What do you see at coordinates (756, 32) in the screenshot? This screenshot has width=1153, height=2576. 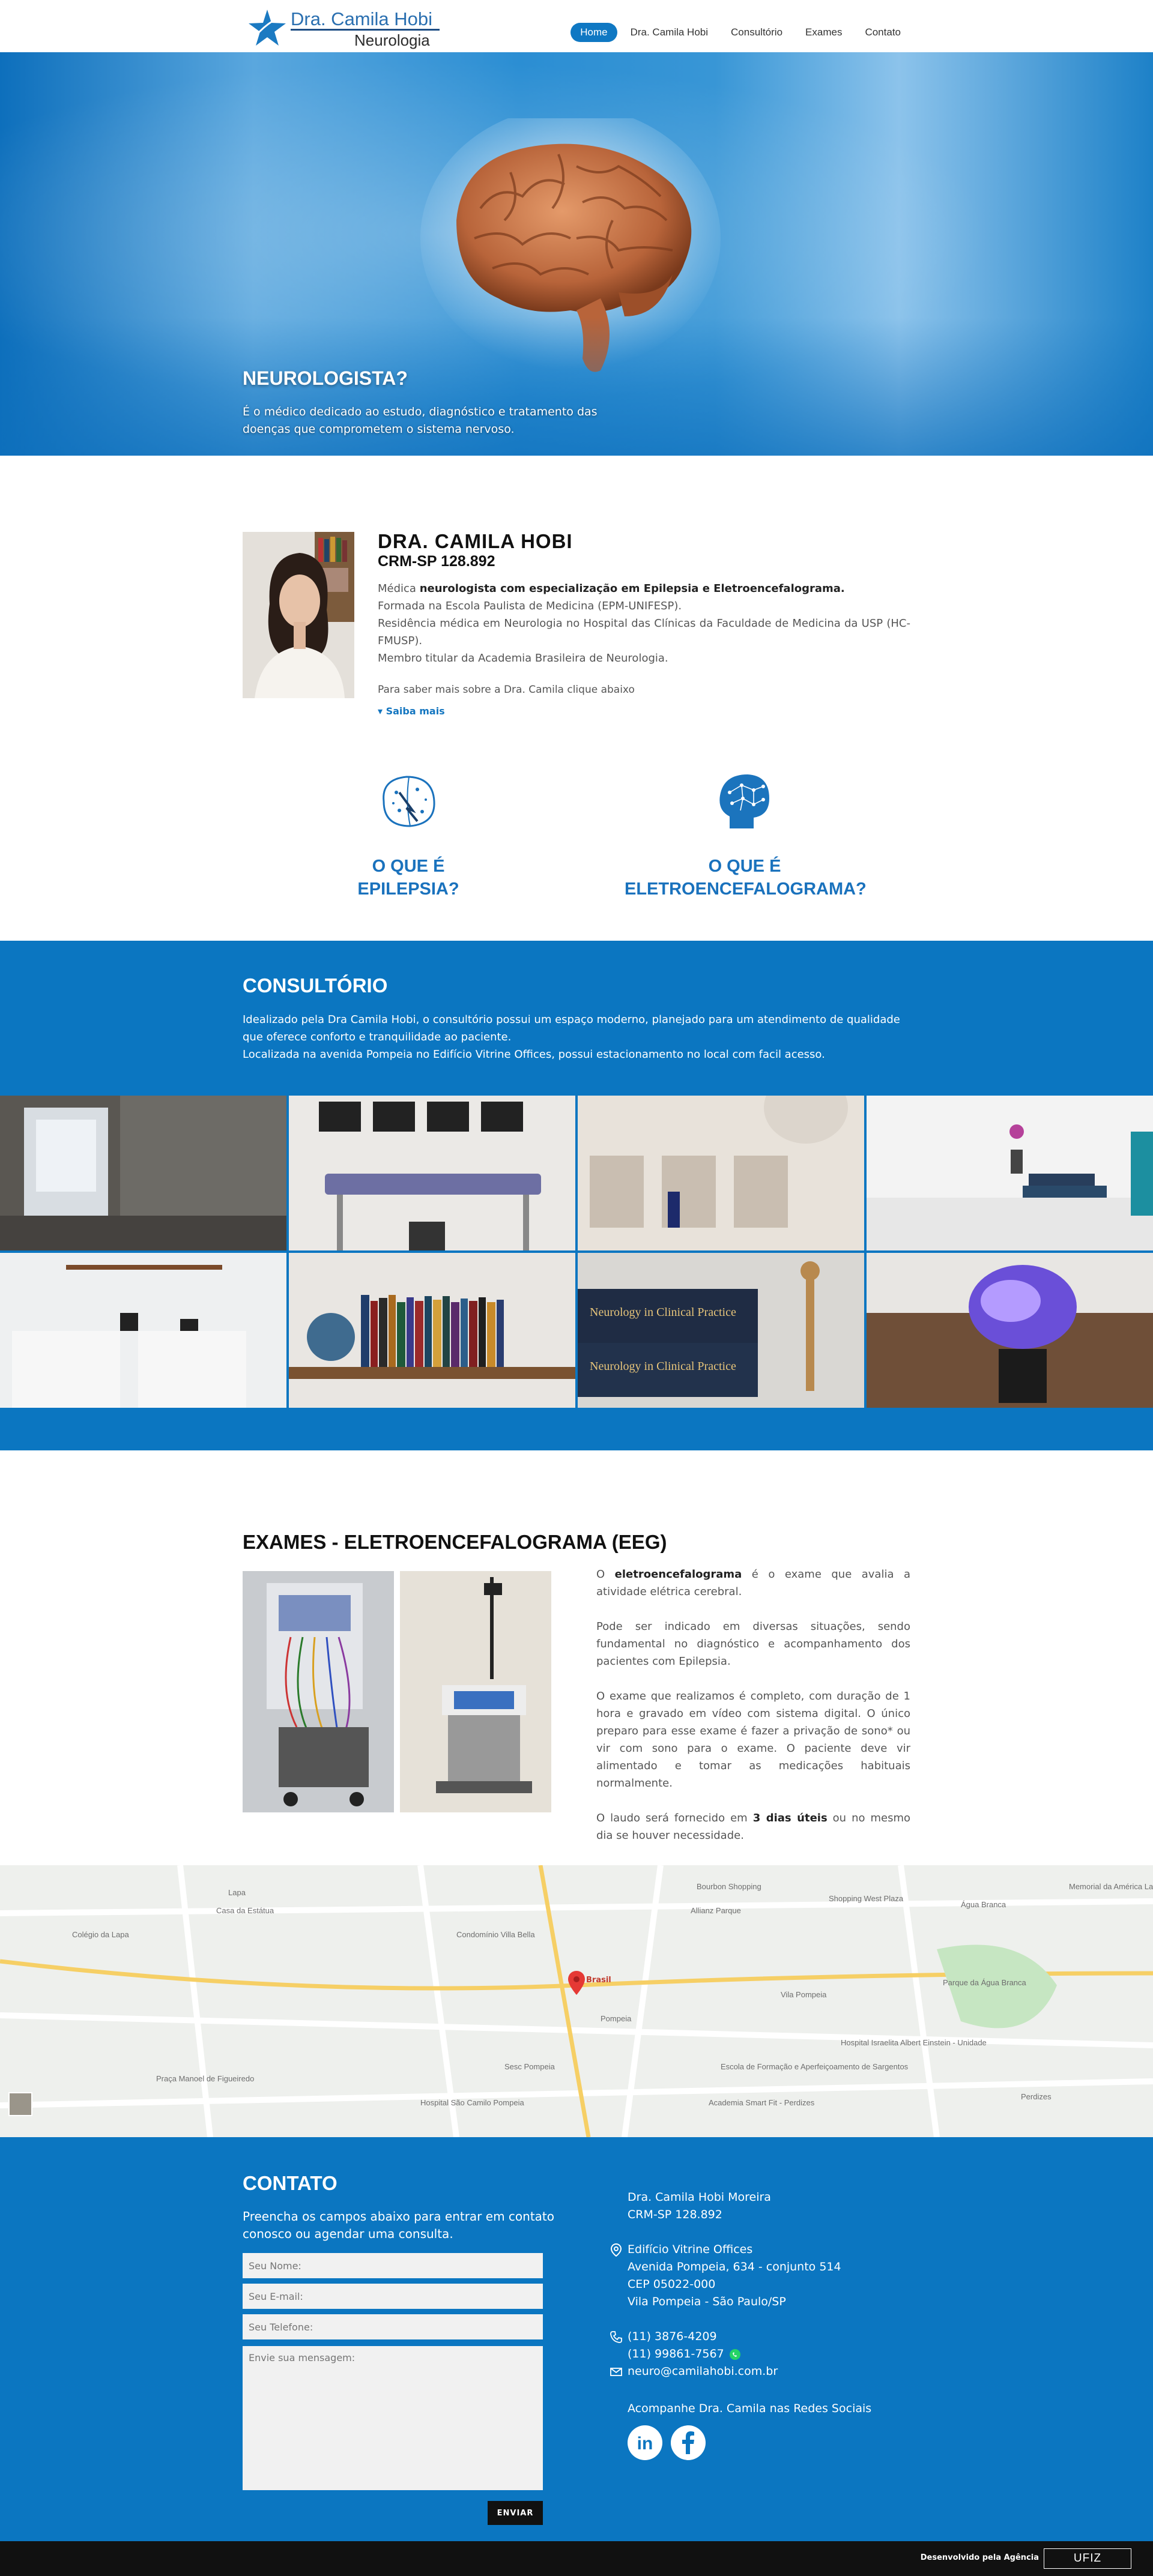 I see `nav-consultorio: Consultório` at bounding box center [756, 32].